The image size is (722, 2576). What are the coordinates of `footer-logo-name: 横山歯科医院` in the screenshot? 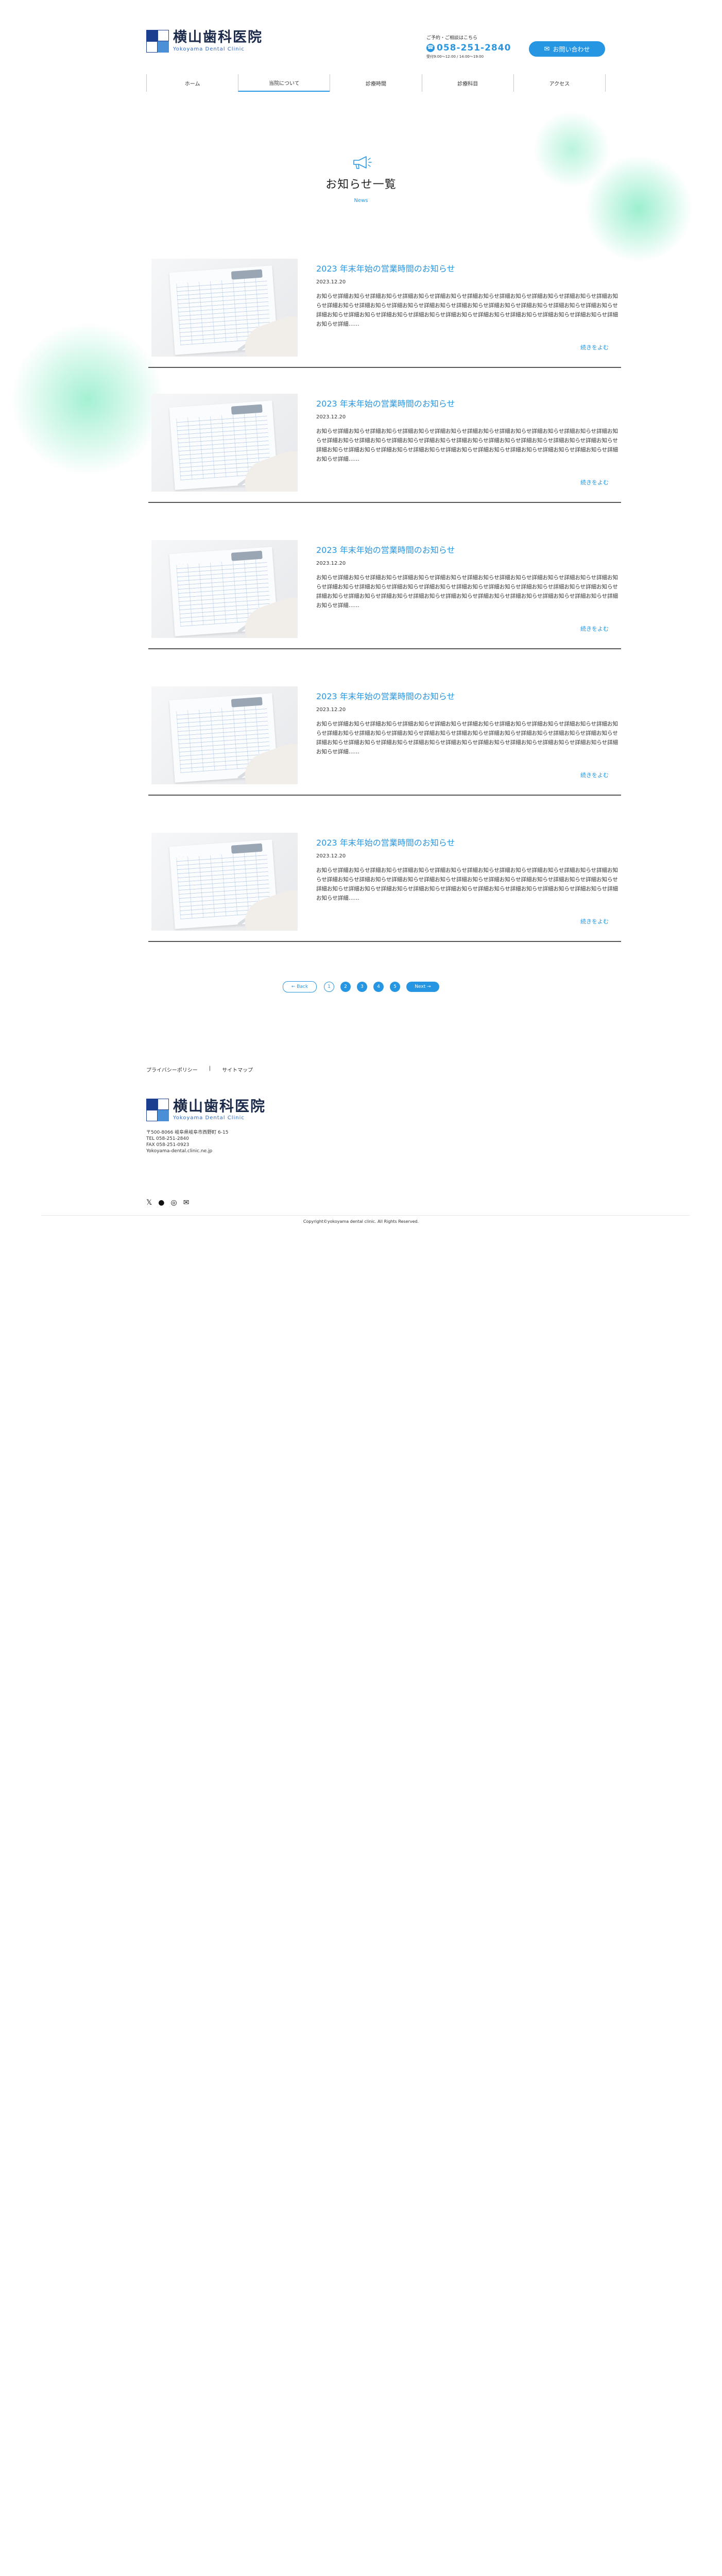 It's located at (219, 1106).